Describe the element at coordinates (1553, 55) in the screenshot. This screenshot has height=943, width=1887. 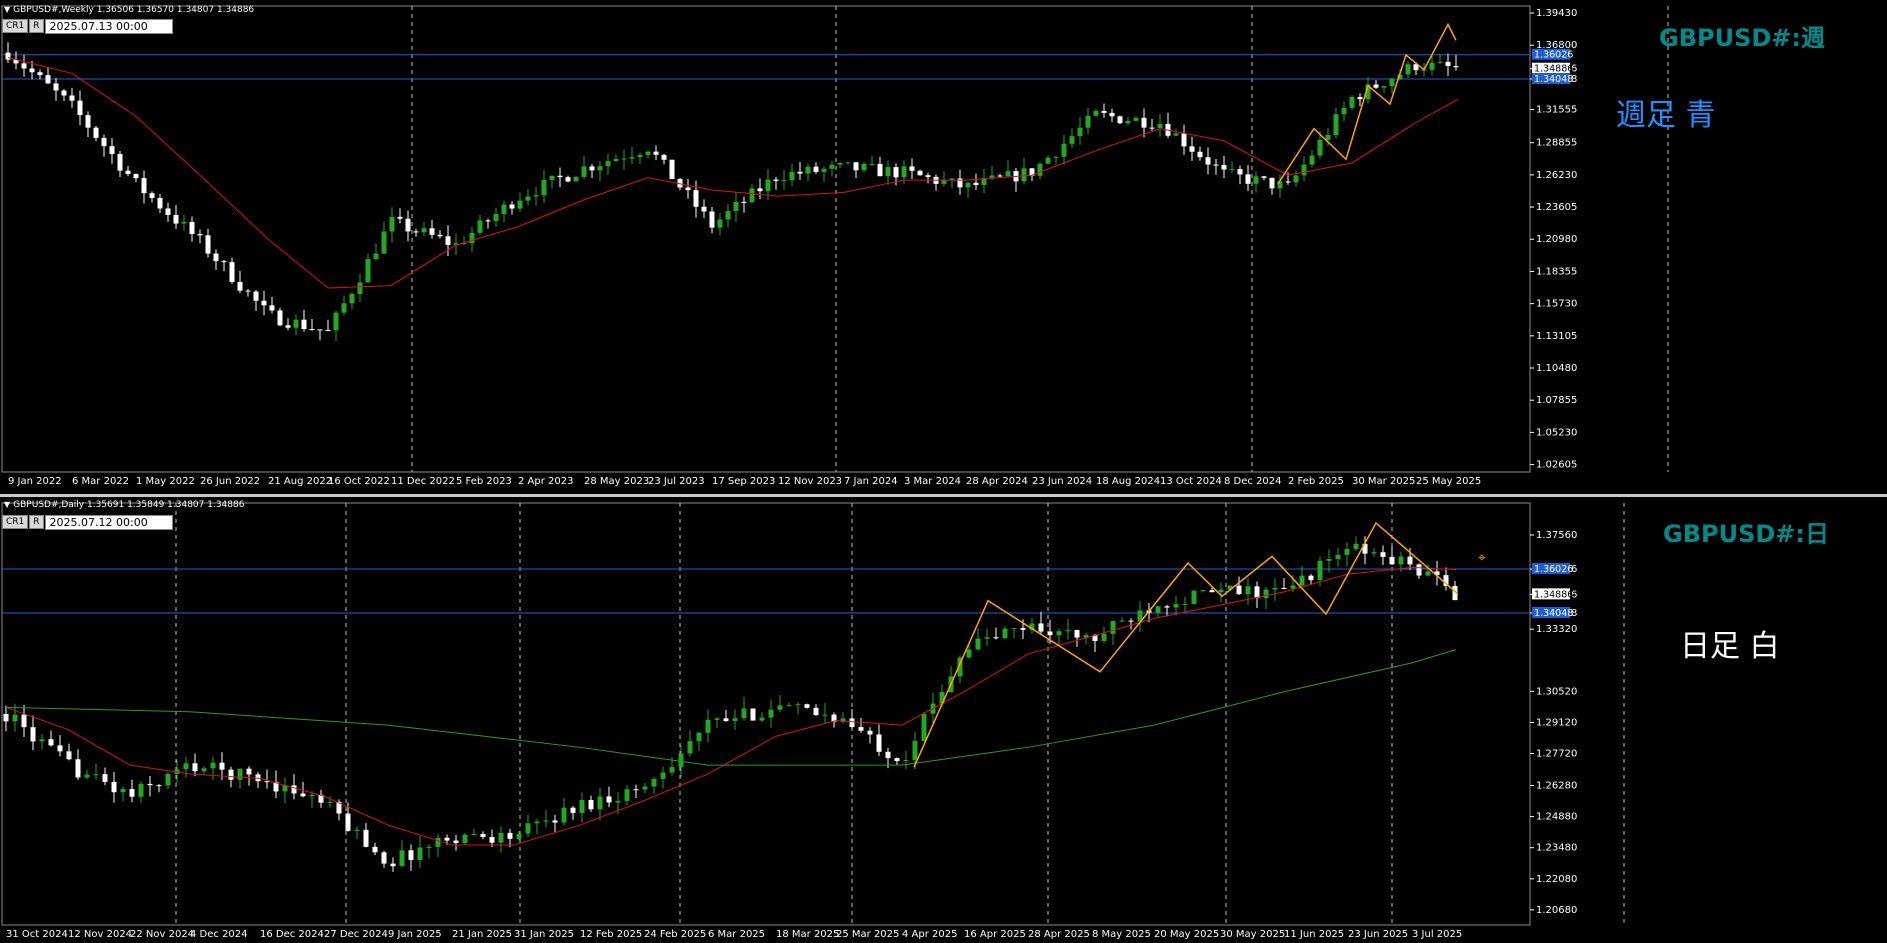
I see `price-tag-label: 1.36026` at that location.